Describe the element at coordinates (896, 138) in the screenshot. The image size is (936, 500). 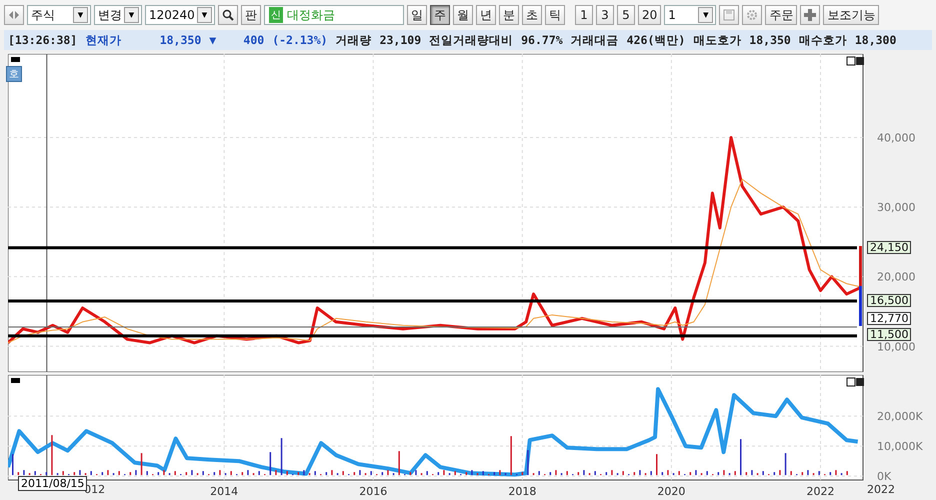
I see `axis-label: 40,000` at that location.